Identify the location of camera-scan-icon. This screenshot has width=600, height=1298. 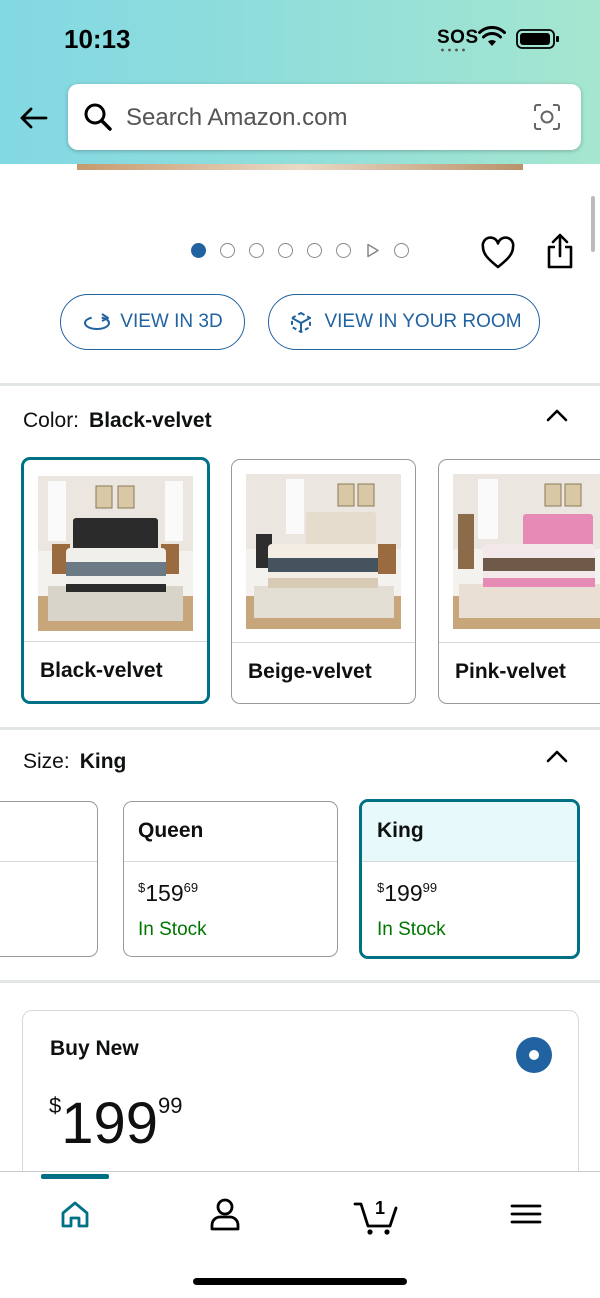
(547, 117).